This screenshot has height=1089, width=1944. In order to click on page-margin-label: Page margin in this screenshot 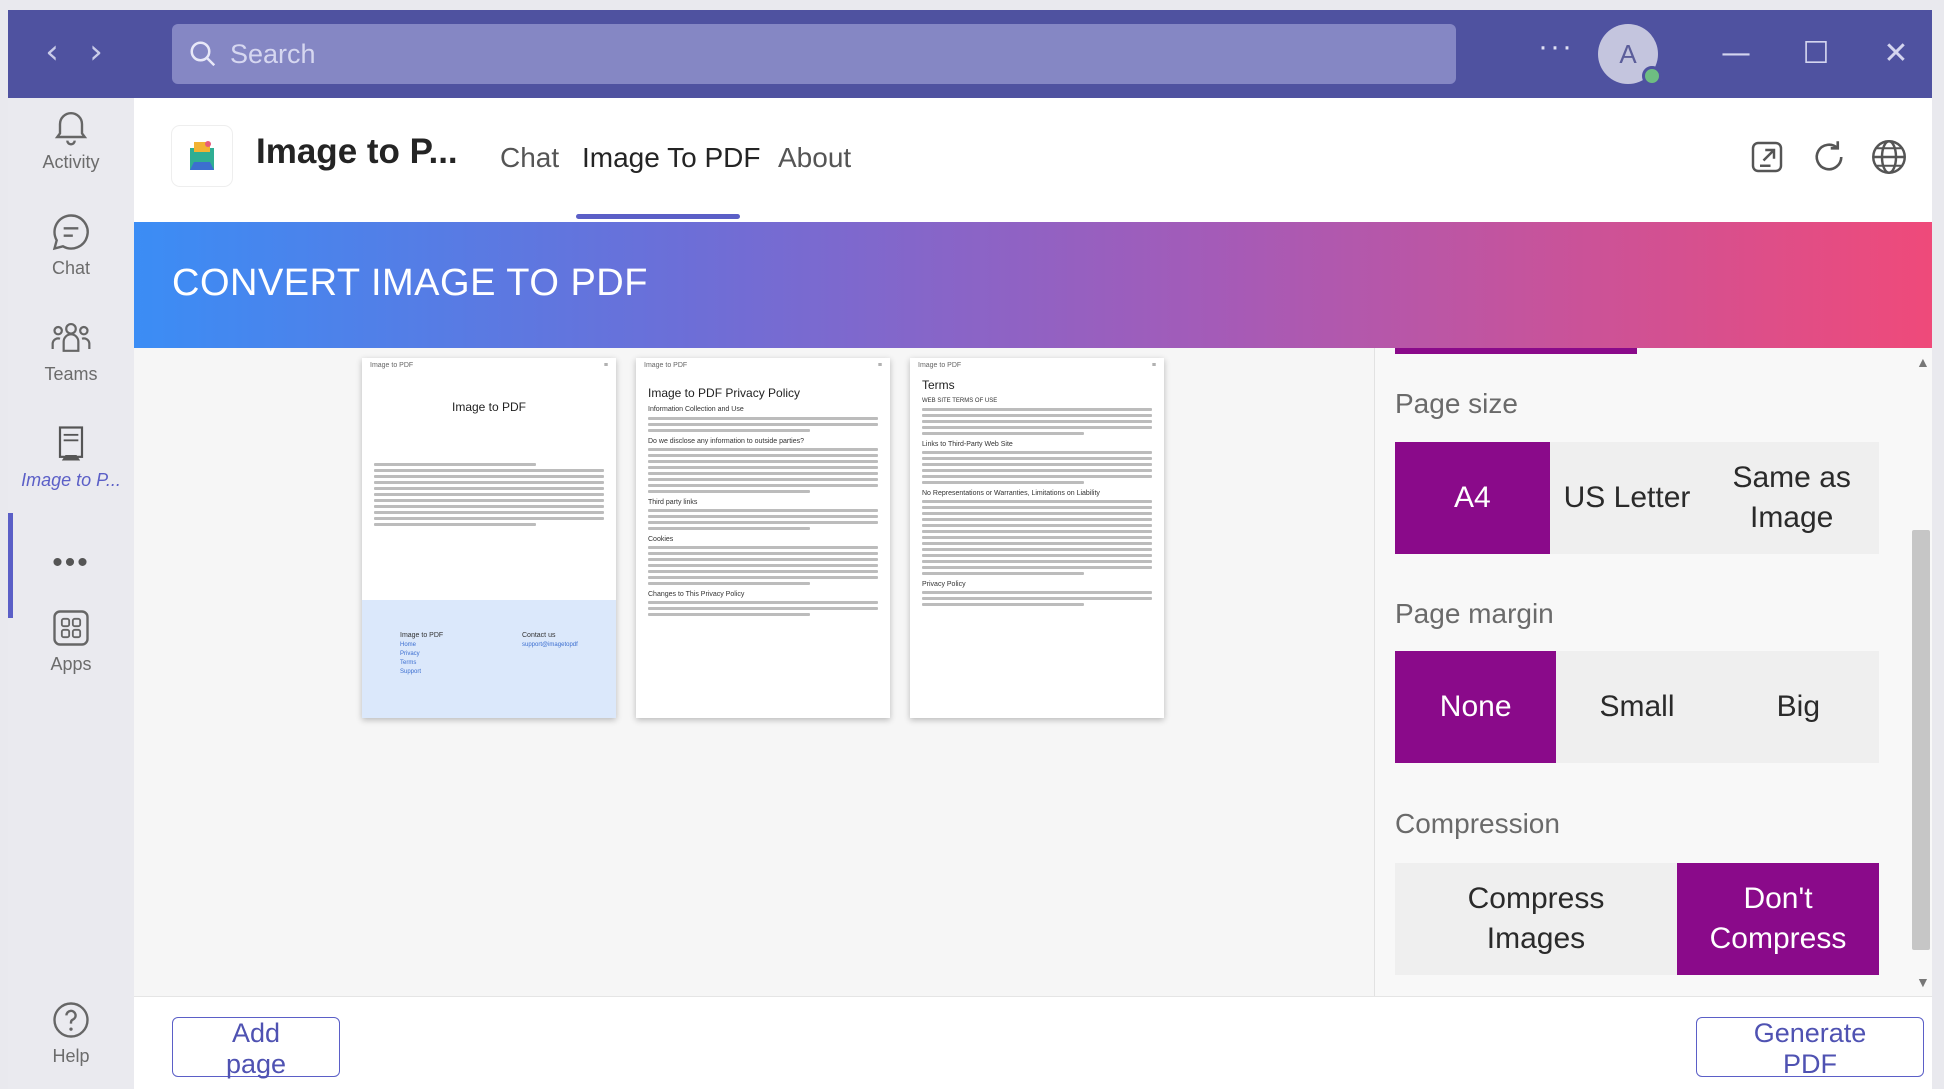, I will do `click(1474, 613)`.